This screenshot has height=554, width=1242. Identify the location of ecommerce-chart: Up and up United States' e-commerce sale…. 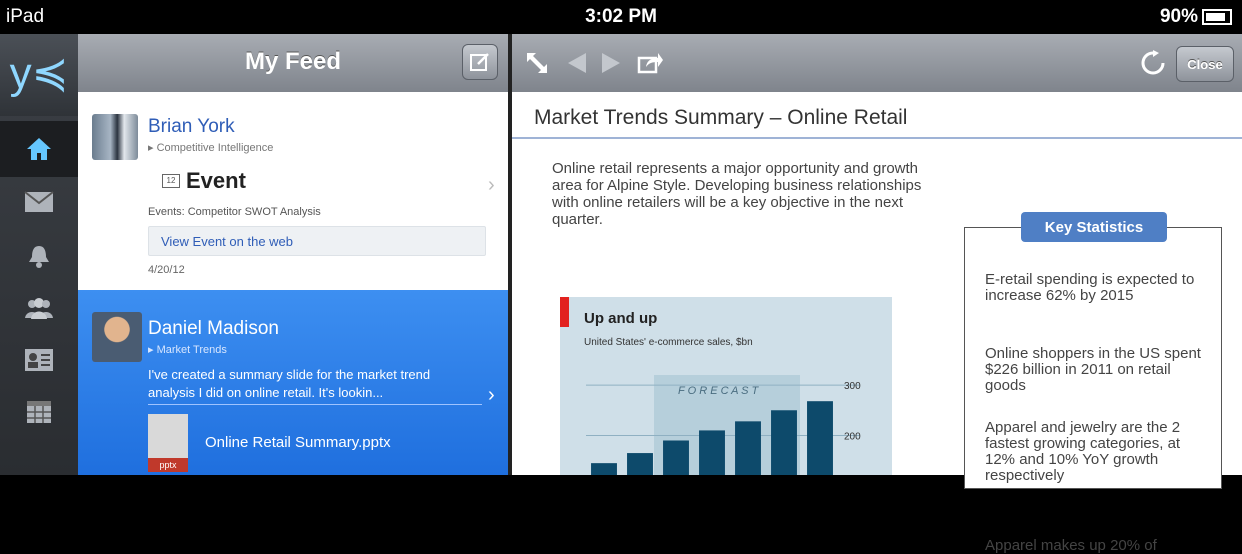
(726, 386).